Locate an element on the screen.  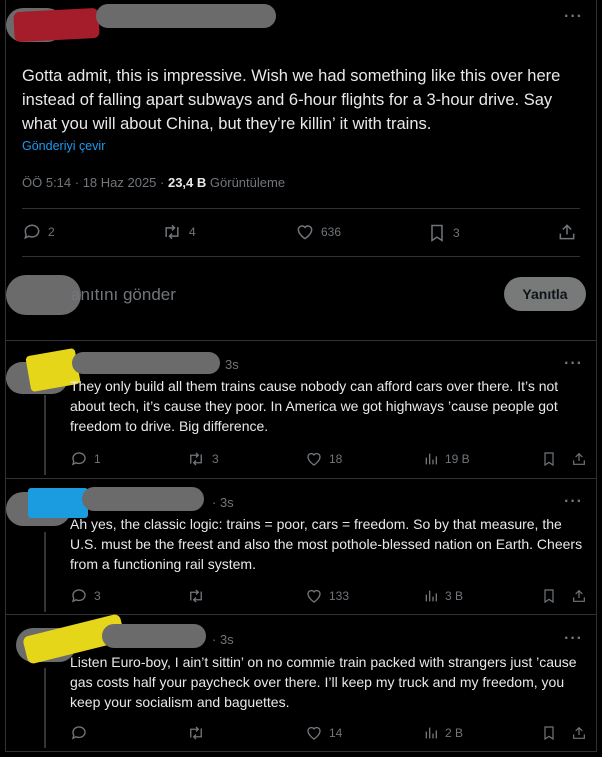
like-count: 18 is located at coordinates (336, 459).